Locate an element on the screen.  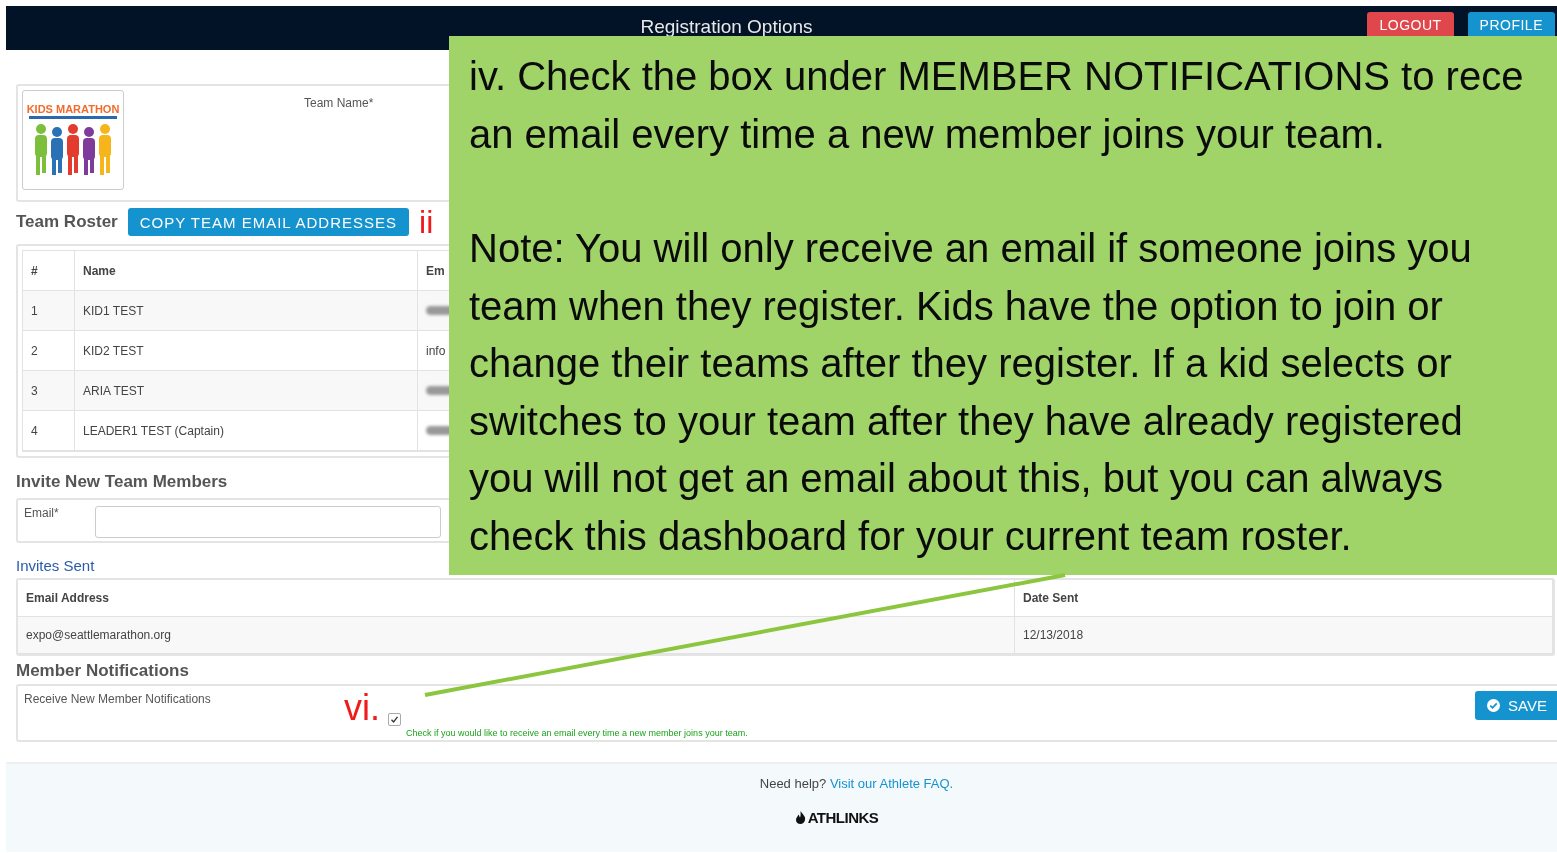
table-cell: expo@seattlemarathon.org is located at coordinates (516, 635).